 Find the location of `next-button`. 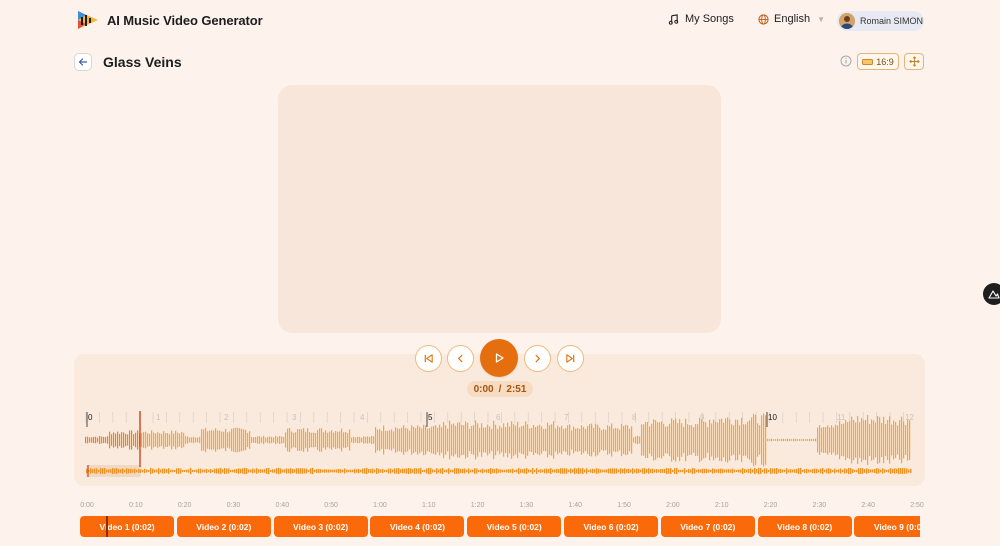

next-button is located at coordinates (537, 358).